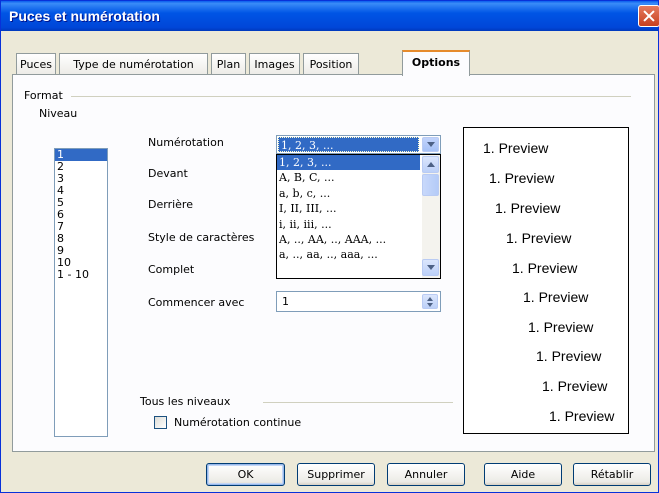 This screenshot has width=659, height=493. Describe the element at coordinates (336, 474) in the screenshot. I see `delete-button: Supprimer` at that location.